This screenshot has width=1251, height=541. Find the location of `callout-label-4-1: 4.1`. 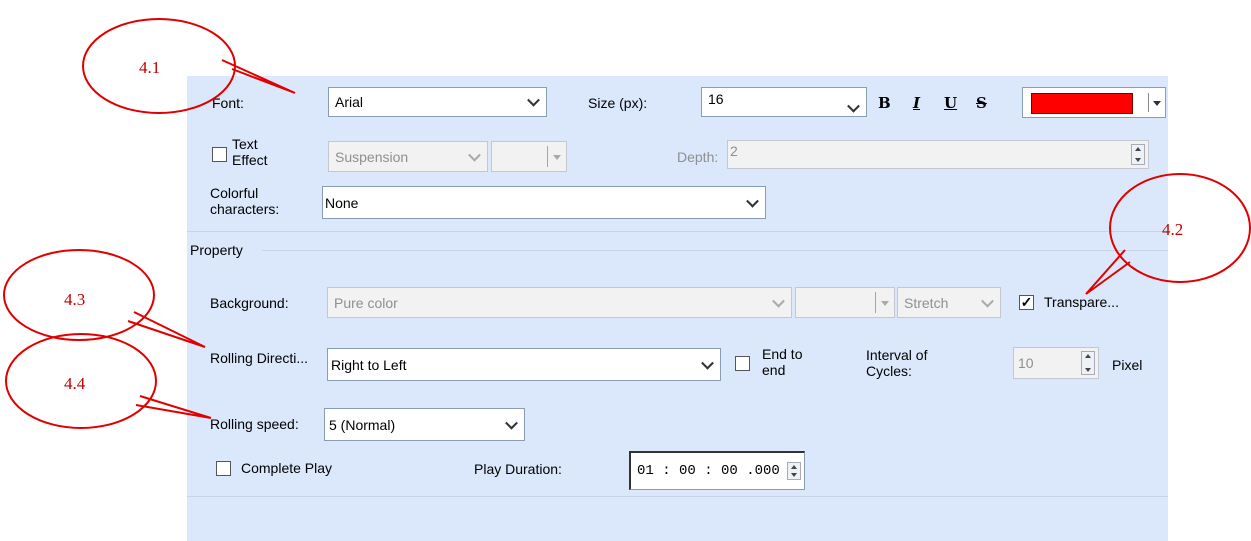

callout-label-4-1: 4.1 is located at coordinates (149, 67).